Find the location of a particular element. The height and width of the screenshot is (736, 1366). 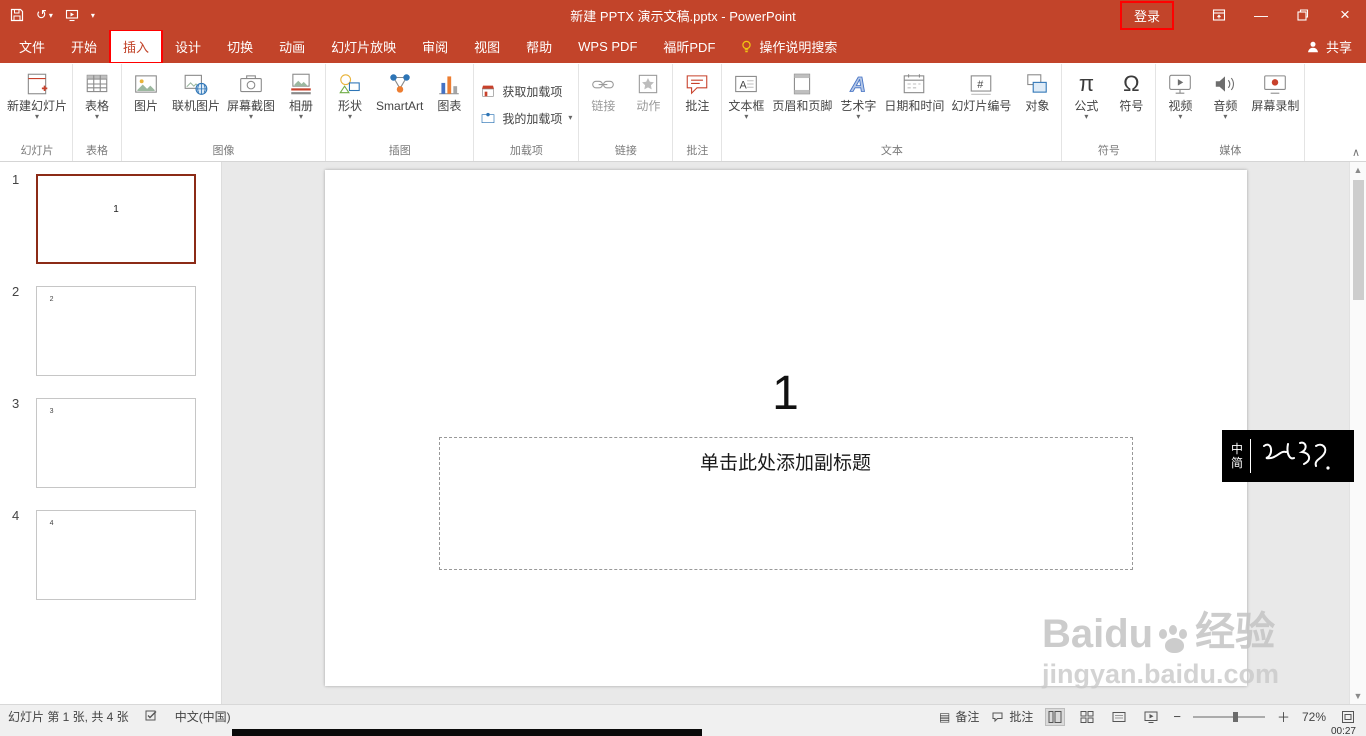

ribbon-button-table: 表格 ▾ is located at coordinates (97, 104).